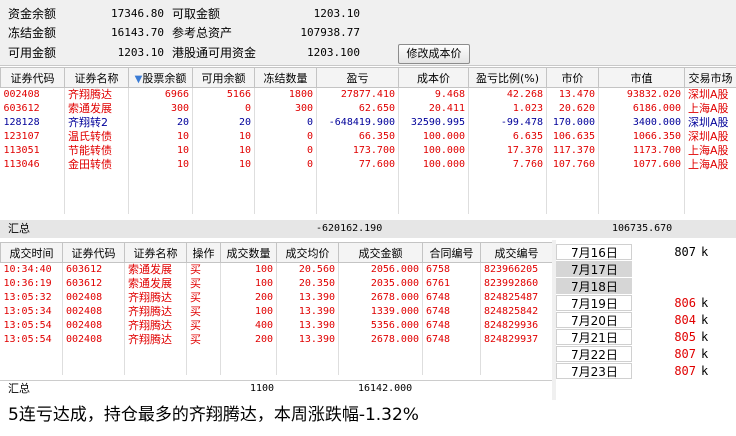 This screenshot has height=436, width=736. What do you see at coordinates (96, 123) in the screenshot?
I see `position-name: 齐翔转2` at bounding box center [96, 123].